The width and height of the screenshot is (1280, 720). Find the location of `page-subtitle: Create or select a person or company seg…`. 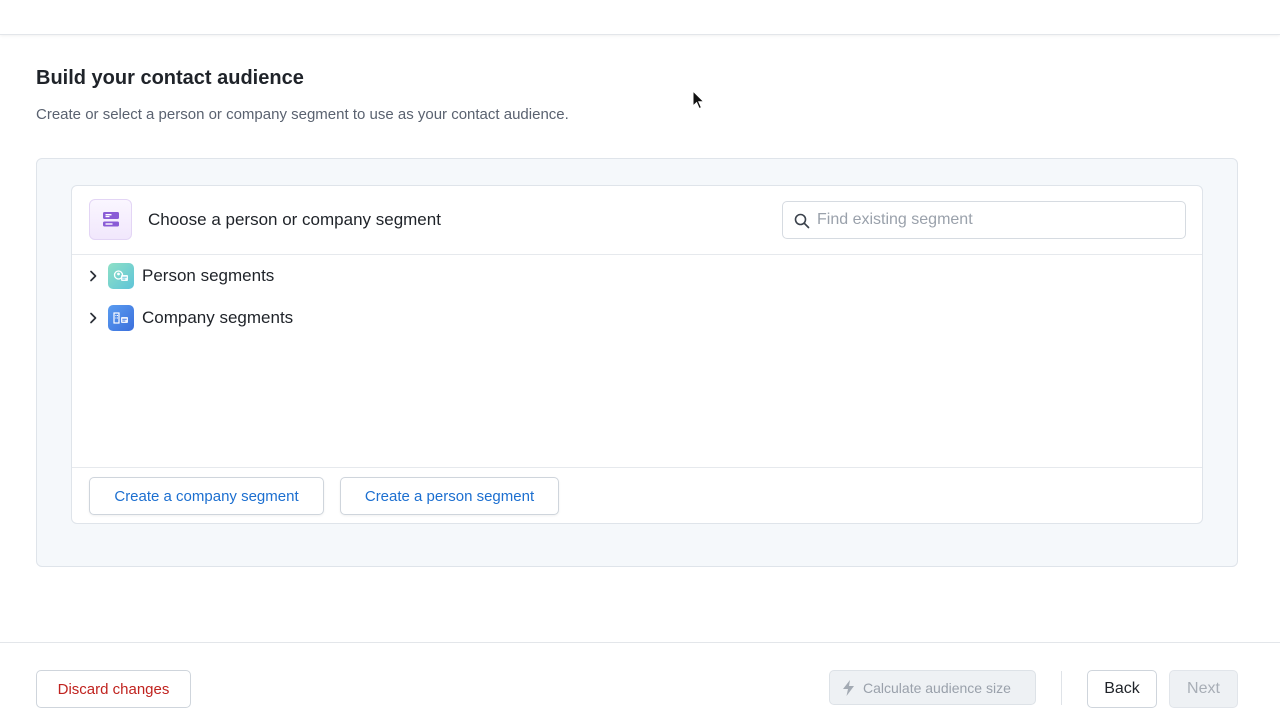

page-subtitle: Create or select a person or company seg… is located at coordinates (302, 114).